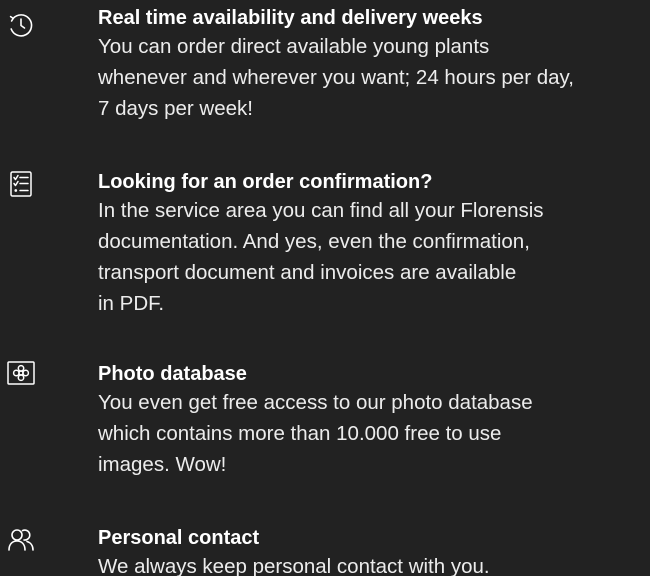  I want to click on people-icon, so click(21, 540).